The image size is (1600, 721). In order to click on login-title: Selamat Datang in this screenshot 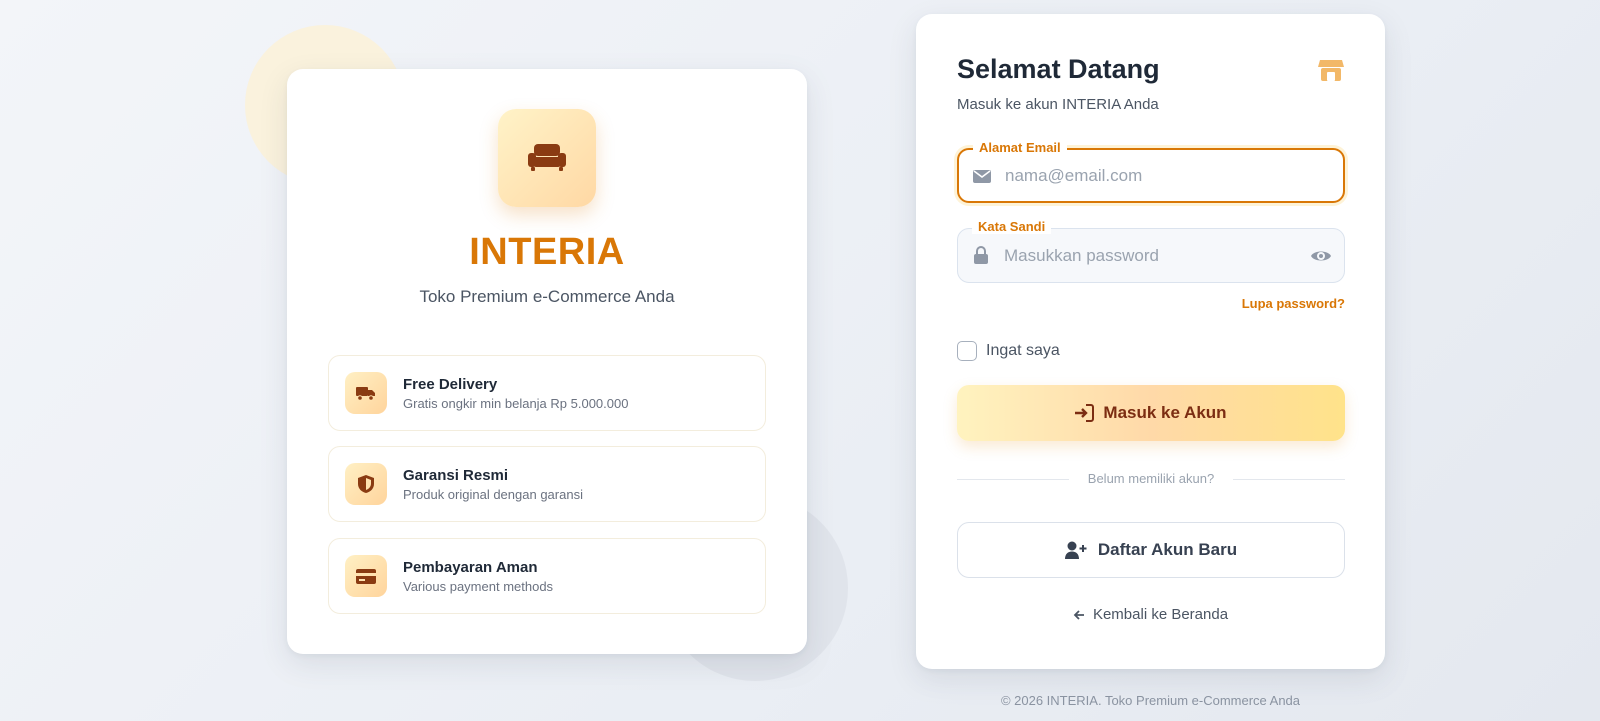, I will do `click(1058, 69)`.